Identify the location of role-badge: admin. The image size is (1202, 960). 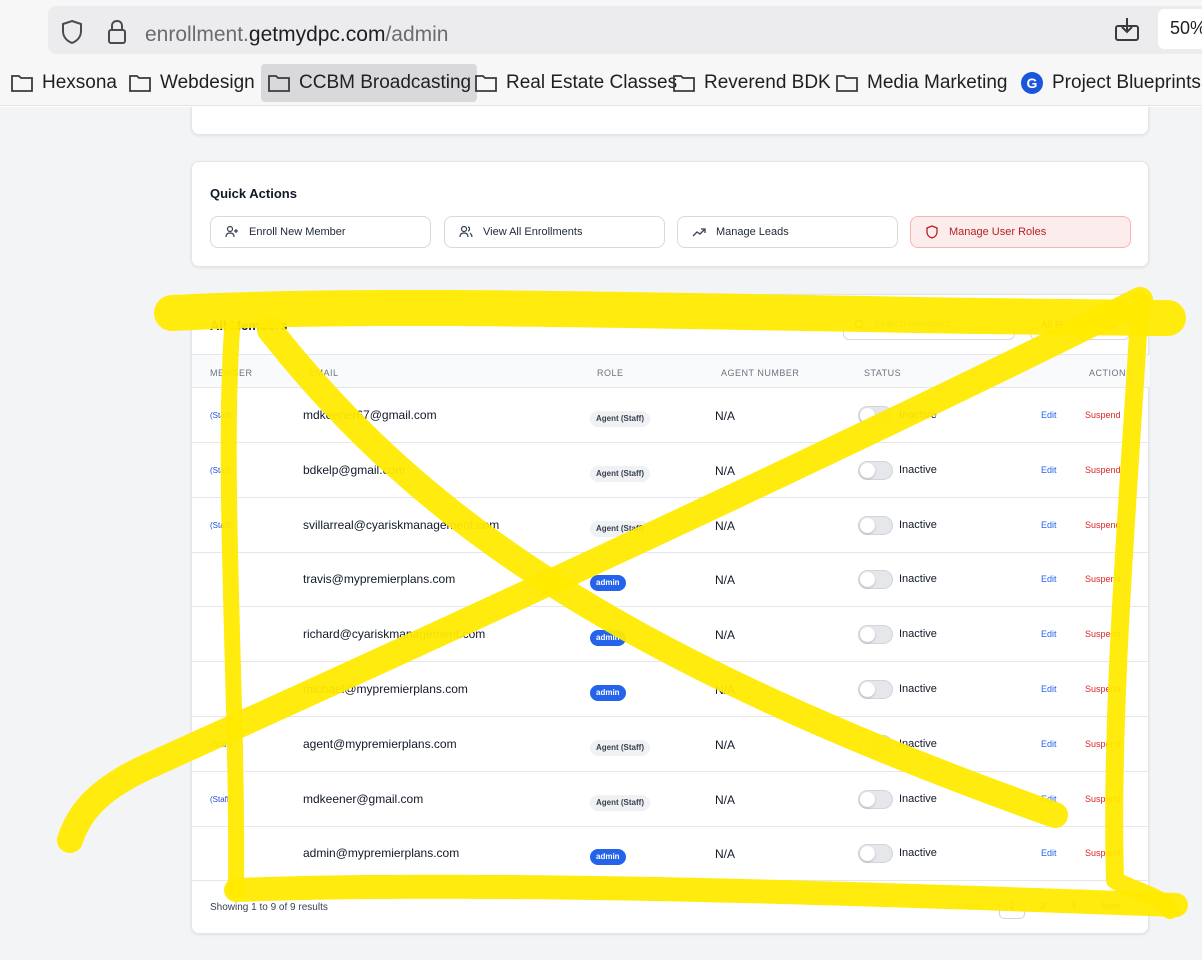
(608, 583).